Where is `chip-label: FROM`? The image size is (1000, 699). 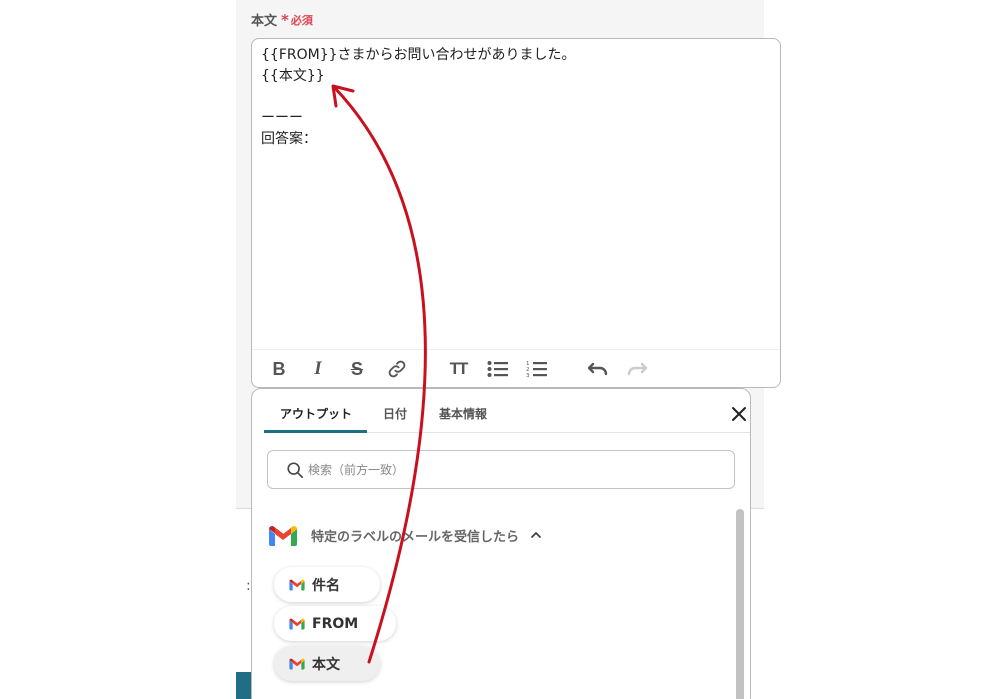
chip-label: FROM is located at coordinates (335, 623).